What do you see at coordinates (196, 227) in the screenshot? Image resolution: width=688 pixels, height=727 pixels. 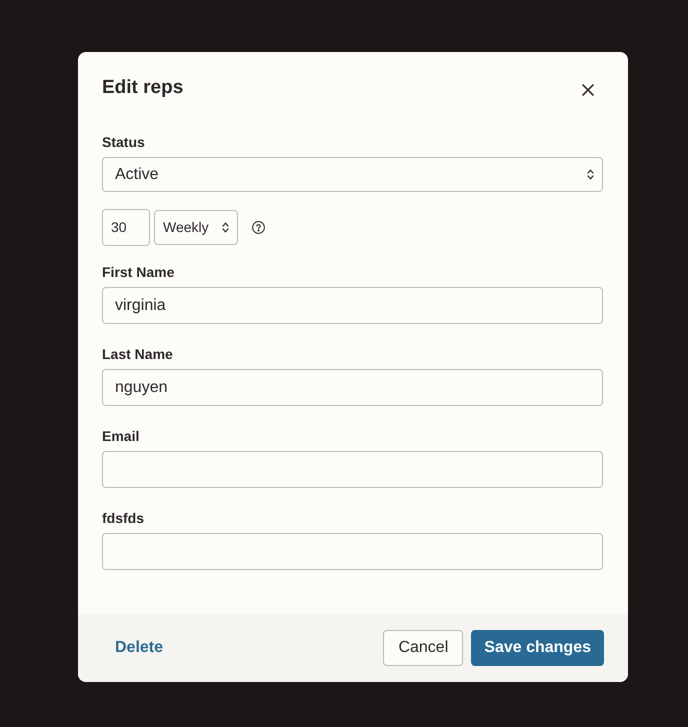 I see `period-select: Weekly` at bounding box center [196, 227].